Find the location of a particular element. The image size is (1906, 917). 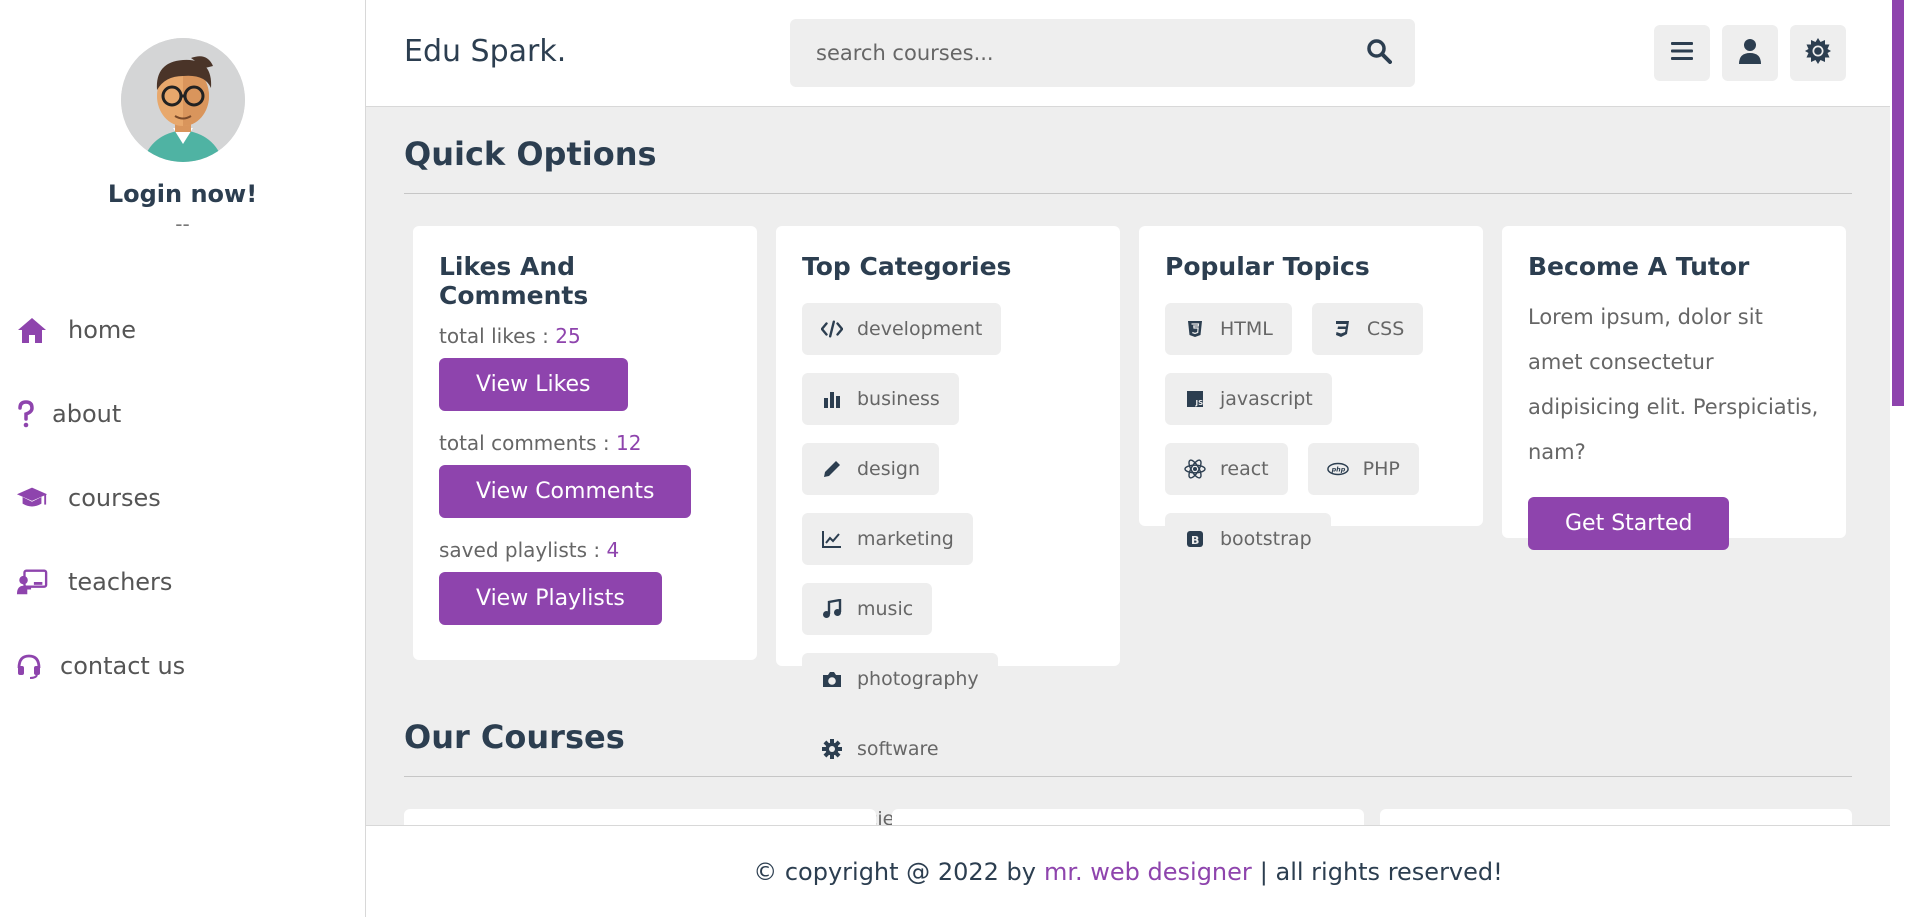

tag-development: development is located at coordinates (902, 329).